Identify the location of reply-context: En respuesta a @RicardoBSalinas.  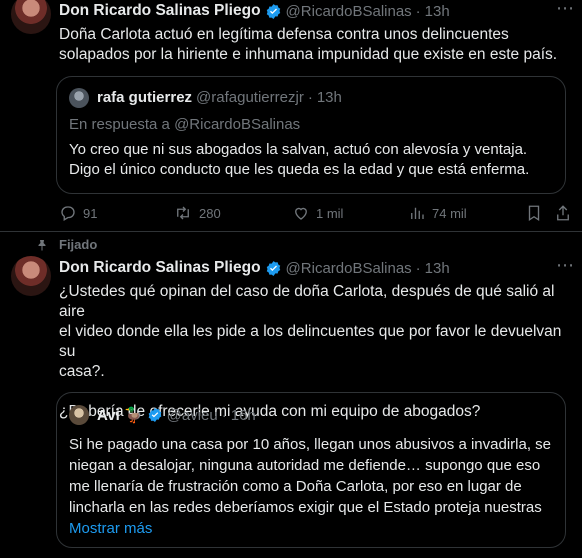
(184, 124).